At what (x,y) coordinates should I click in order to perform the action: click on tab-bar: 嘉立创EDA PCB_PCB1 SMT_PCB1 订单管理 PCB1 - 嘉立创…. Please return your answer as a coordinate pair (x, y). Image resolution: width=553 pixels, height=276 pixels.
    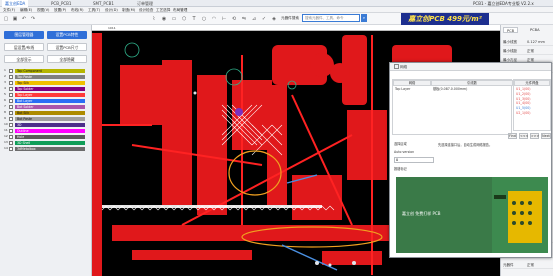
    Looking at the image, I should click on (276, 3).